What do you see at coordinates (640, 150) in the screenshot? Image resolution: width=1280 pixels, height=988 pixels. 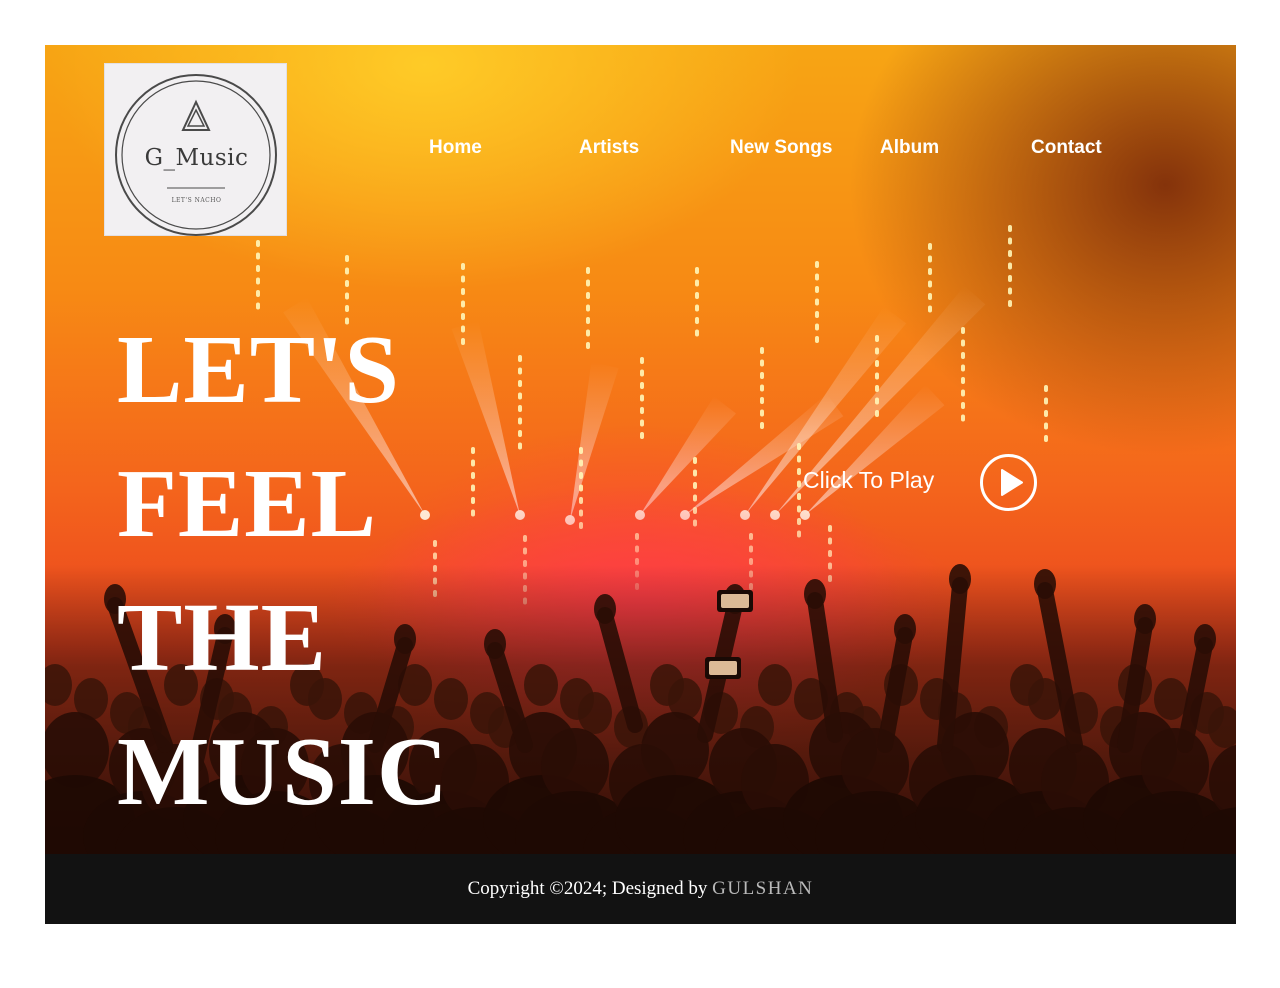 I see `main-navigation: Home Artists New Songs Album Contact` at bounding box center [640, 150].